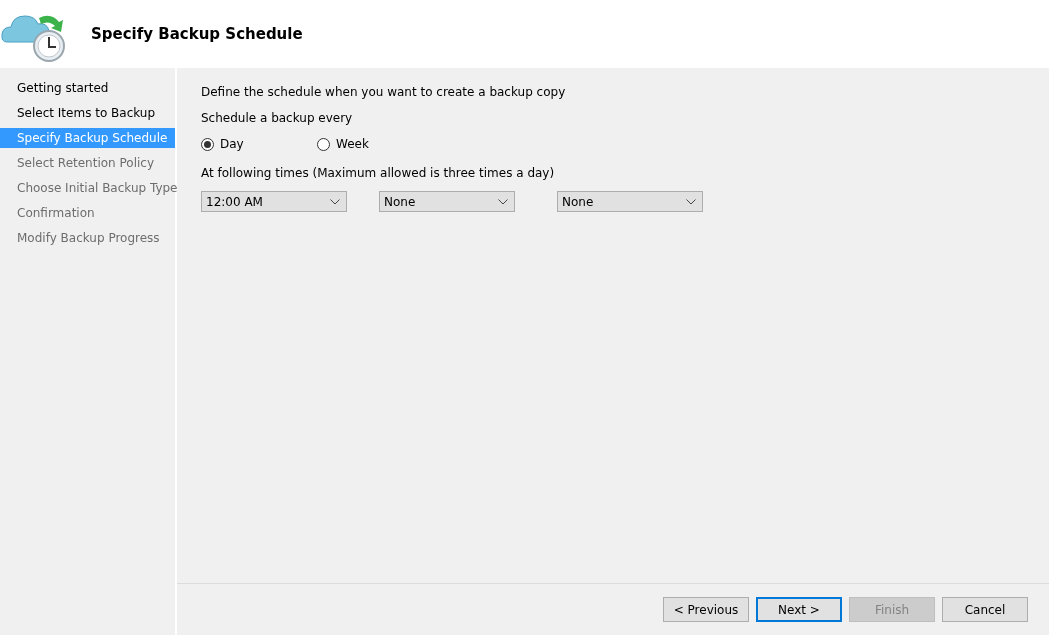  I want to click on wizard-button: Next >, so click(799, 609).